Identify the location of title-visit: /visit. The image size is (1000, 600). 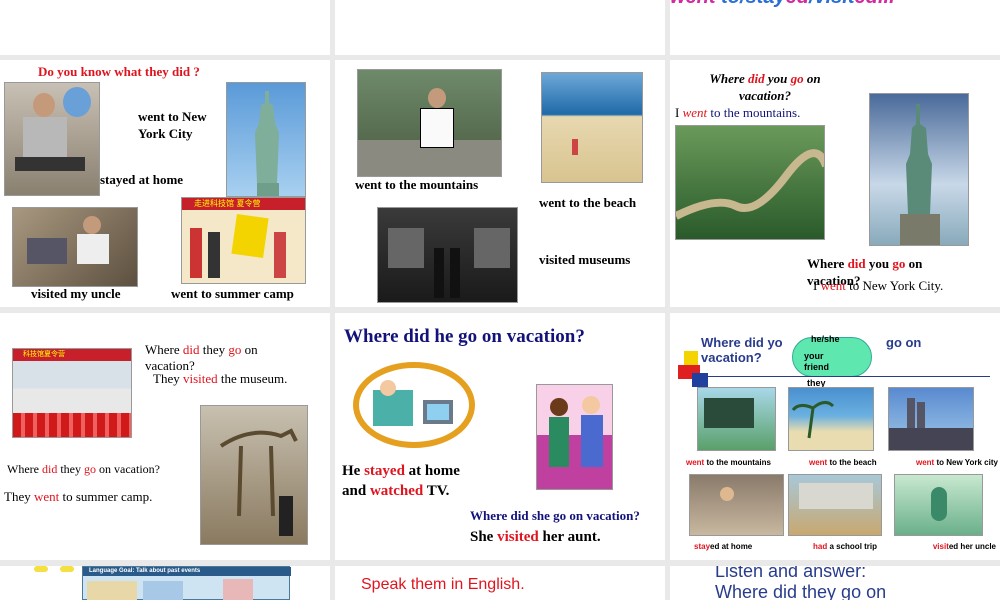
(832, 4).